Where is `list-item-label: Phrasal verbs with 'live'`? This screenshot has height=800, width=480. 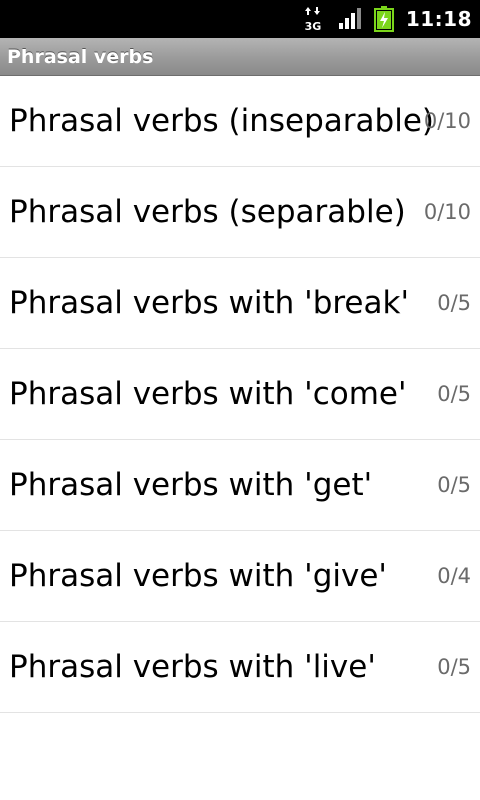 list-item-label: Phrasal verbs with 'live' is located at coordinates (192, 667).